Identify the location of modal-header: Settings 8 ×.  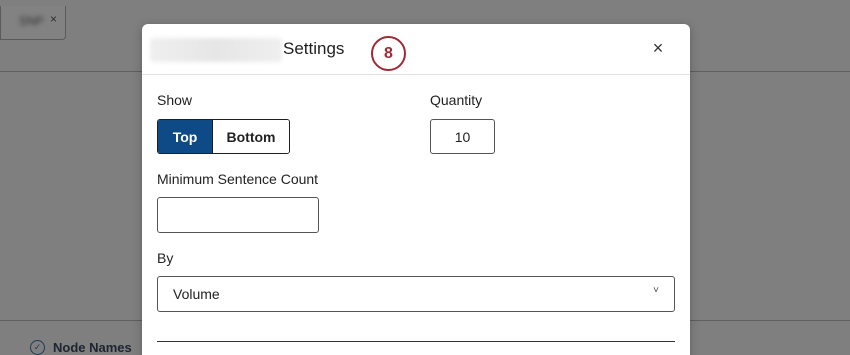
(416, 49).